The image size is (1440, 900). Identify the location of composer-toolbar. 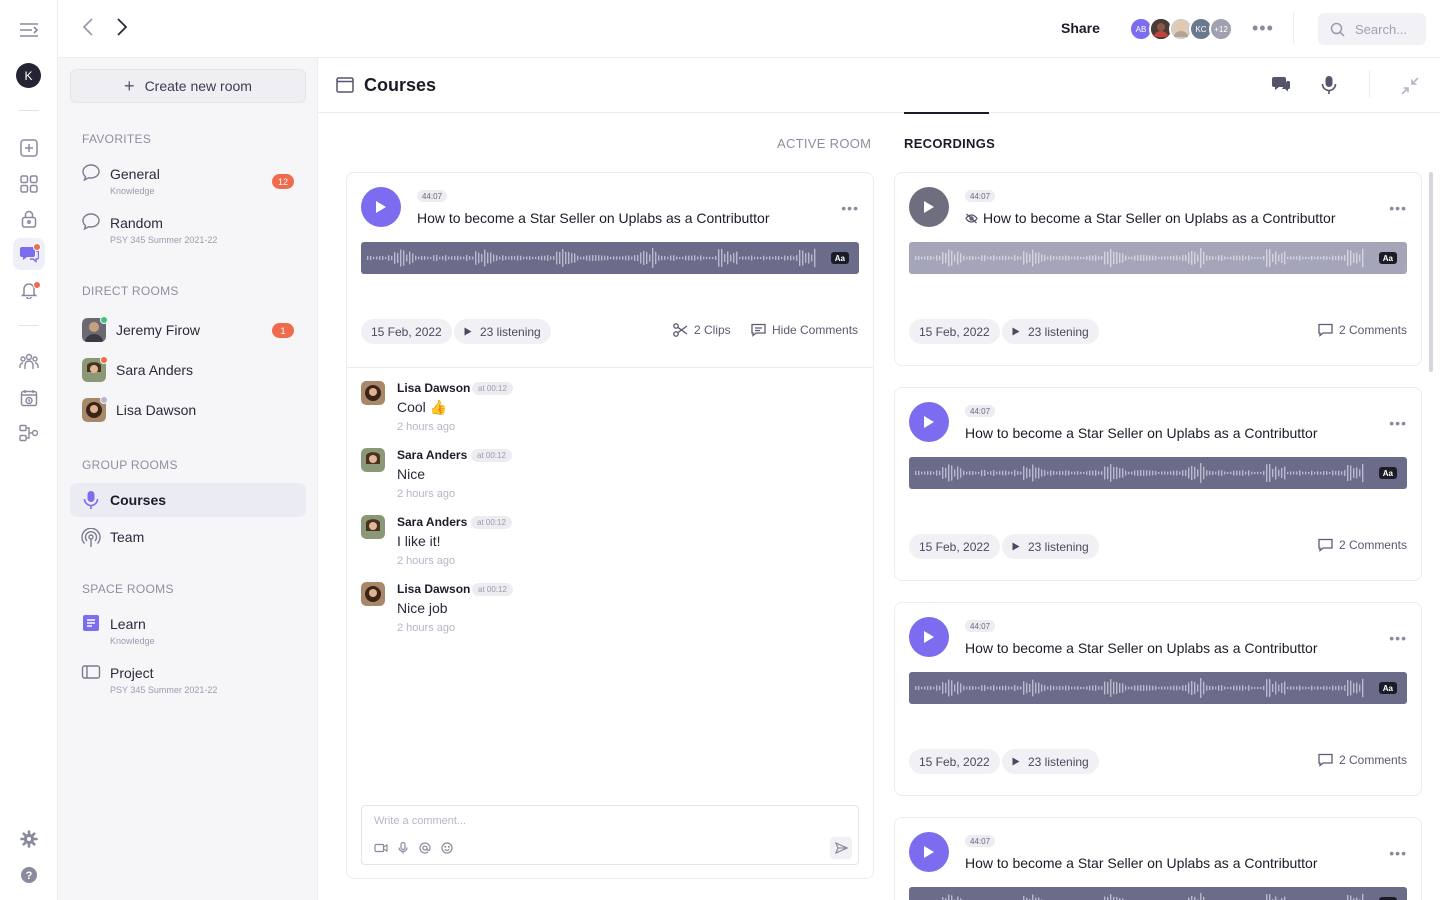
(414, 848).